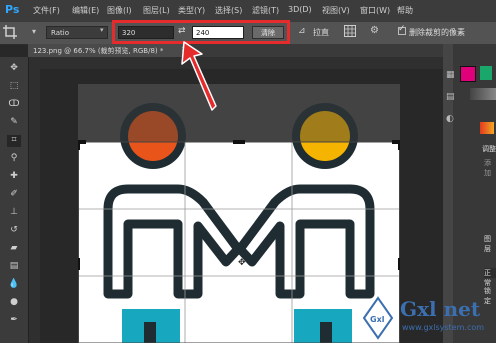 This screenshot has height=343, width=496. Describe the element at coordinates (336, 10) in the screenshot. I see `menu-view: 视图(V)` at that location.